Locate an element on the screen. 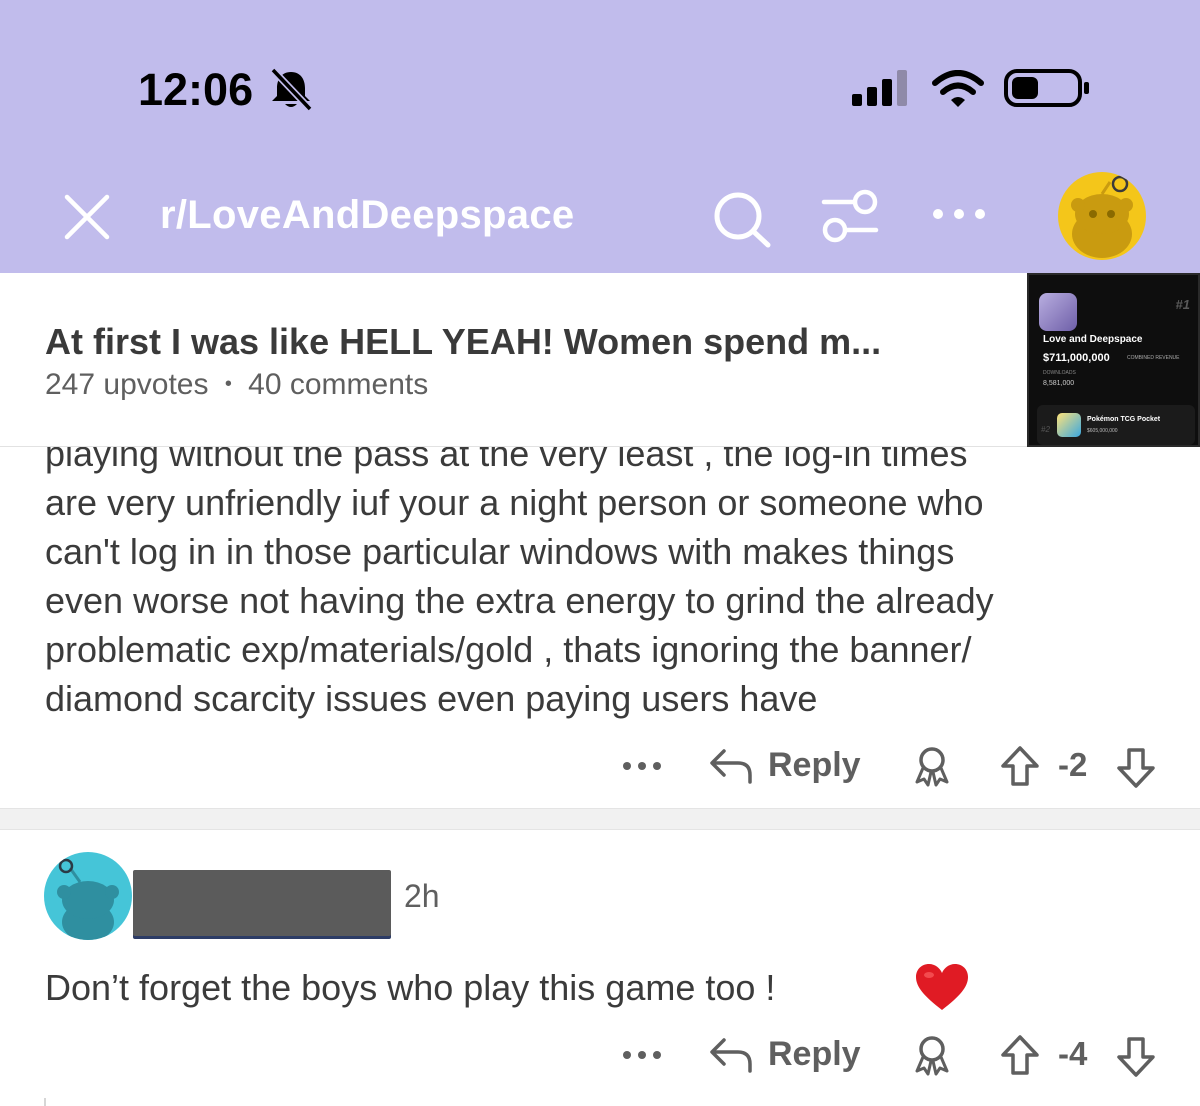 The image size is (1200, 1106). downloads-label: DOWNLOADS is located at coordinates (1059, 373).